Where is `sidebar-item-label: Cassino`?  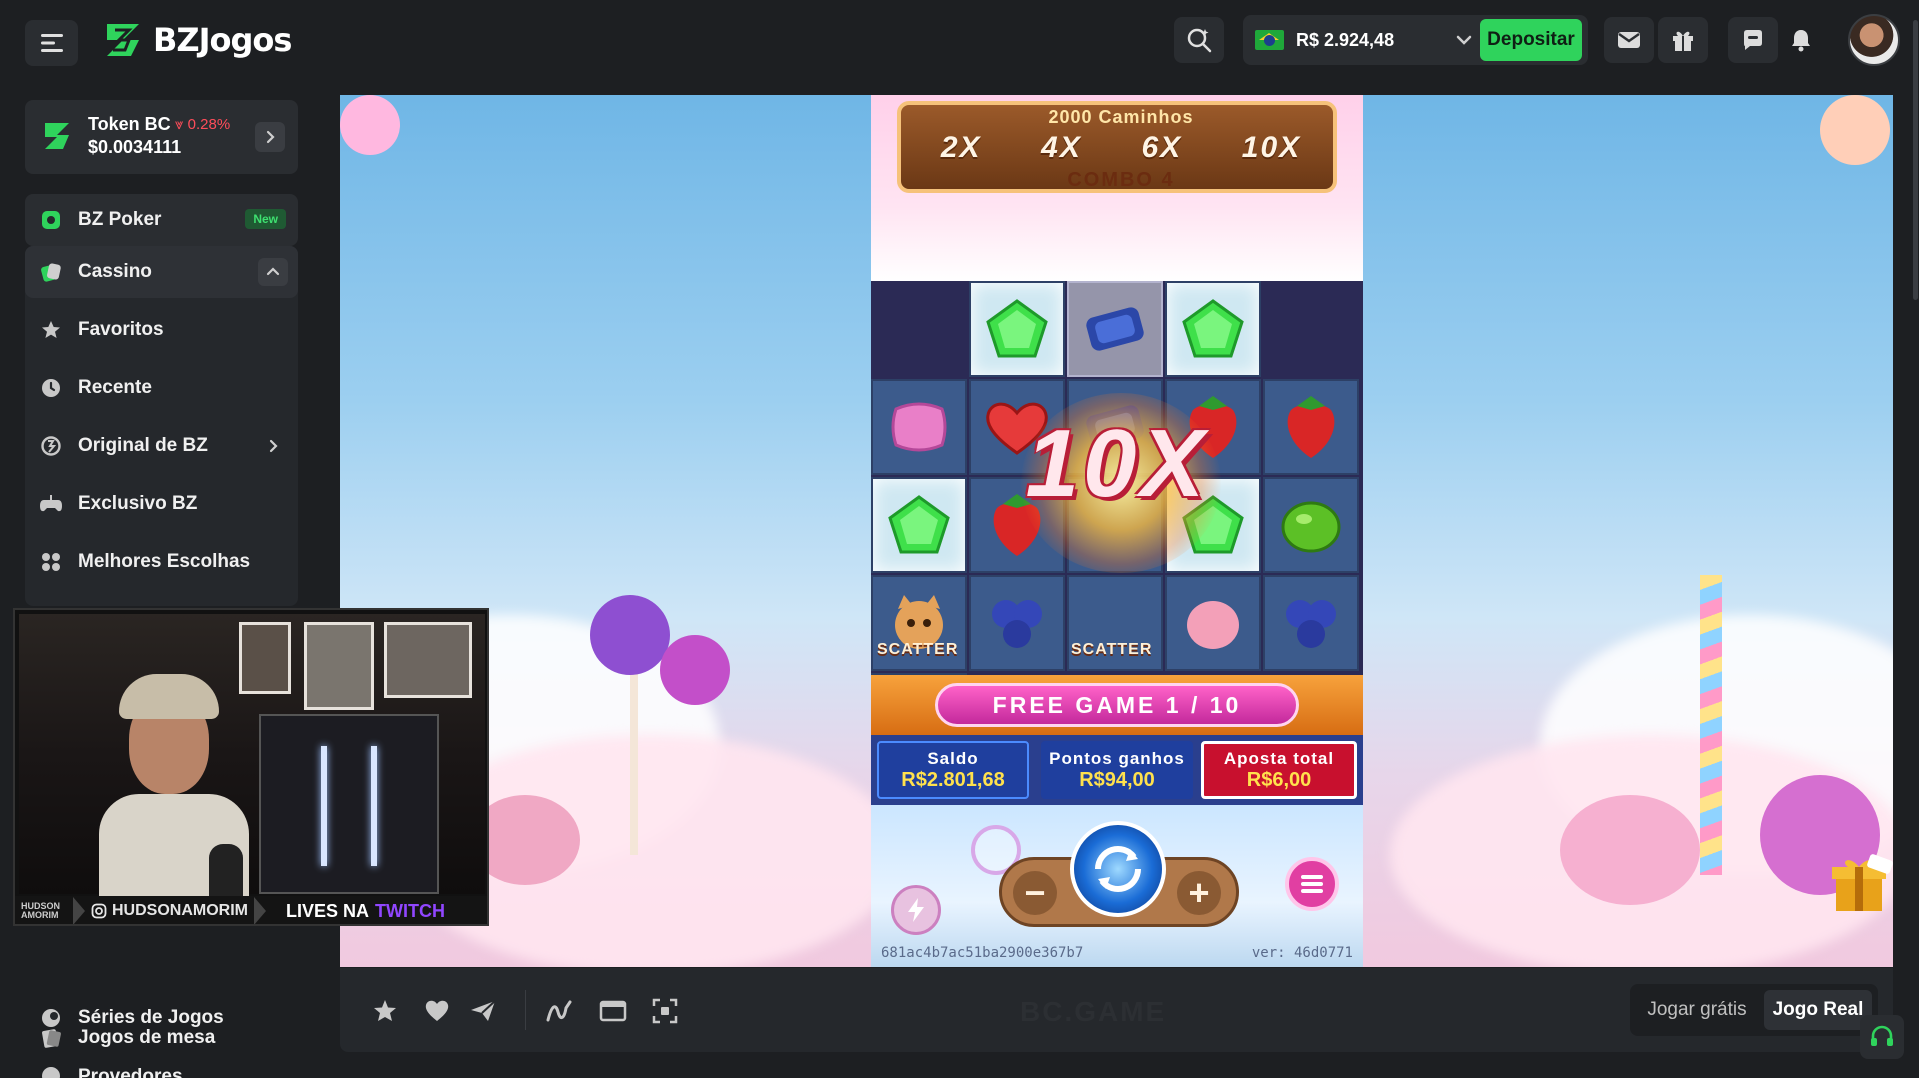
sidebar-item-label: Cassino is located at coordinates (115, 271).